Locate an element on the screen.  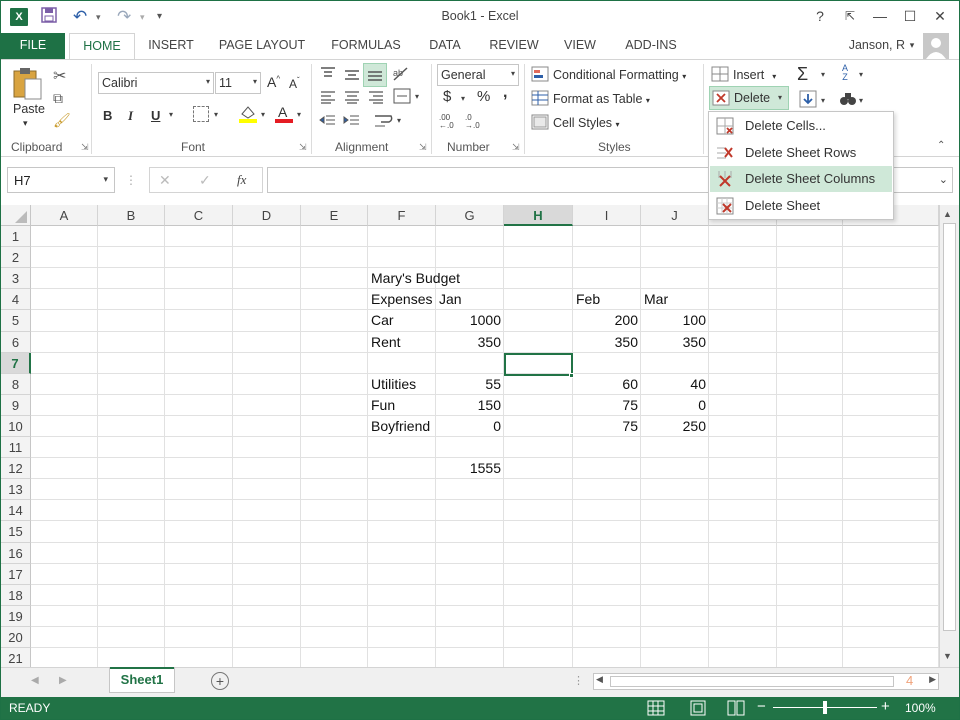
cell-j9: 0 is located at coordinates (675, 405).